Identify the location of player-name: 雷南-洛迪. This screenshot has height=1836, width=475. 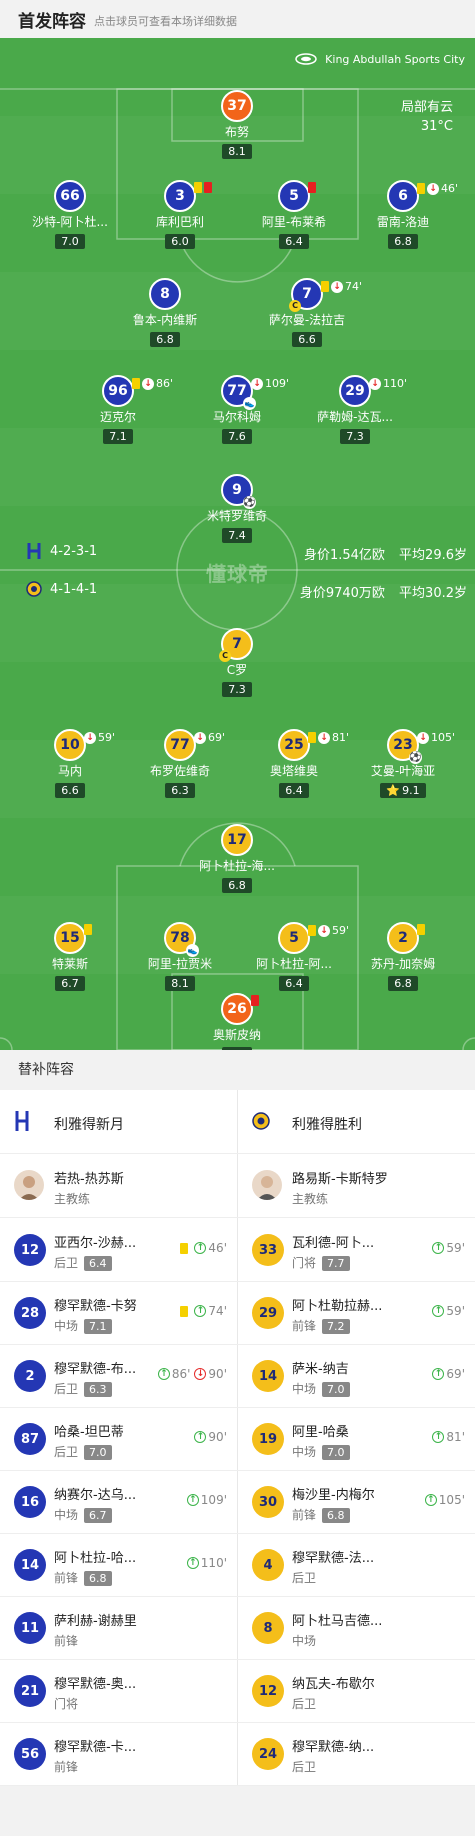
(403, 222).